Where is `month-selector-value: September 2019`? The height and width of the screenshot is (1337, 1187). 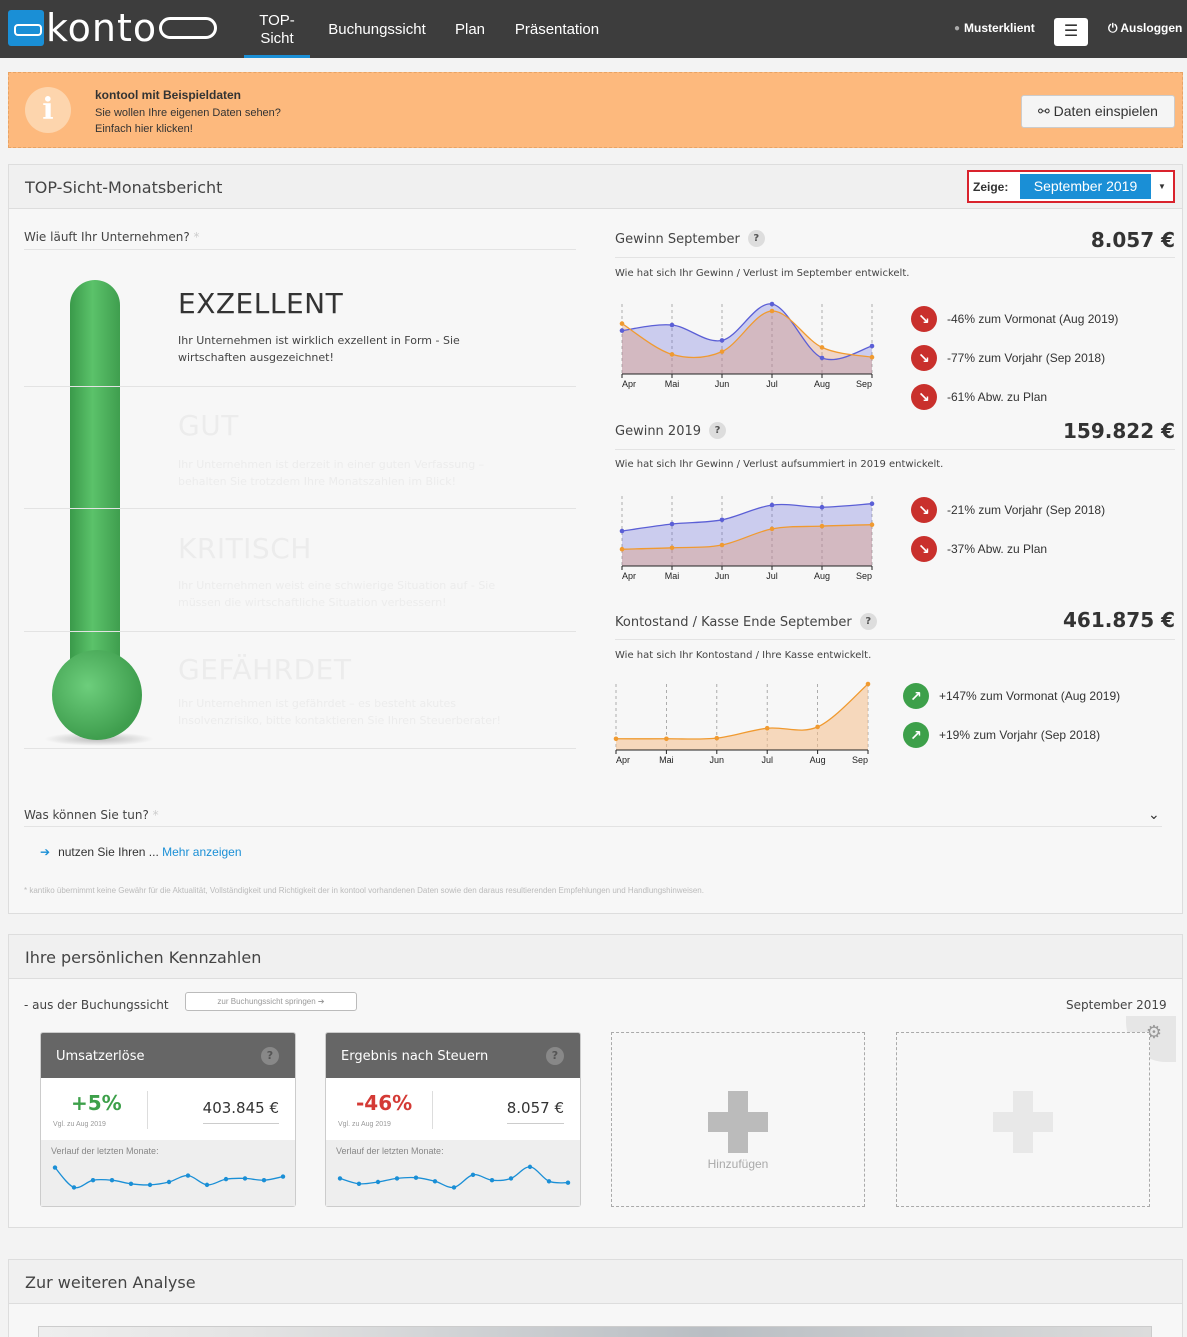 month-selector-value: September 2019 is located at coordinates (1085, 186).